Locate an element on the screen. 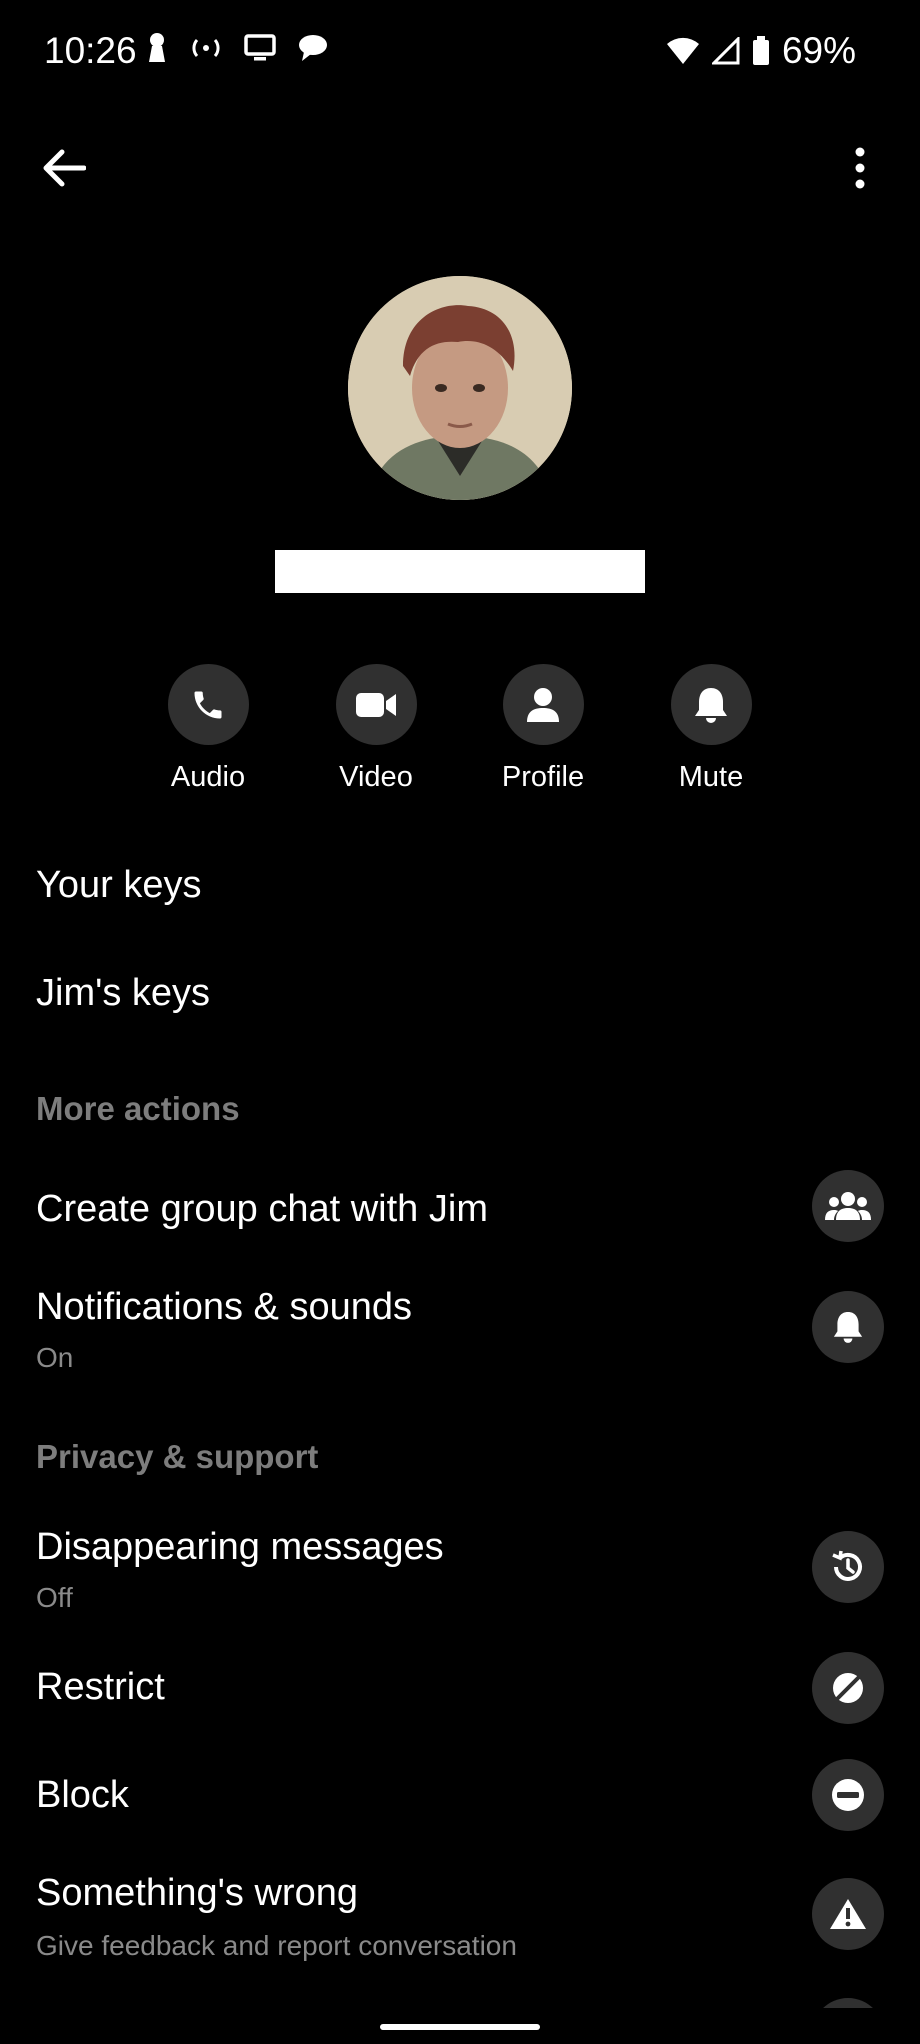 This screenshot has height=2044, width=920. chat-bubble-icon is located at coordinates (313, 48).